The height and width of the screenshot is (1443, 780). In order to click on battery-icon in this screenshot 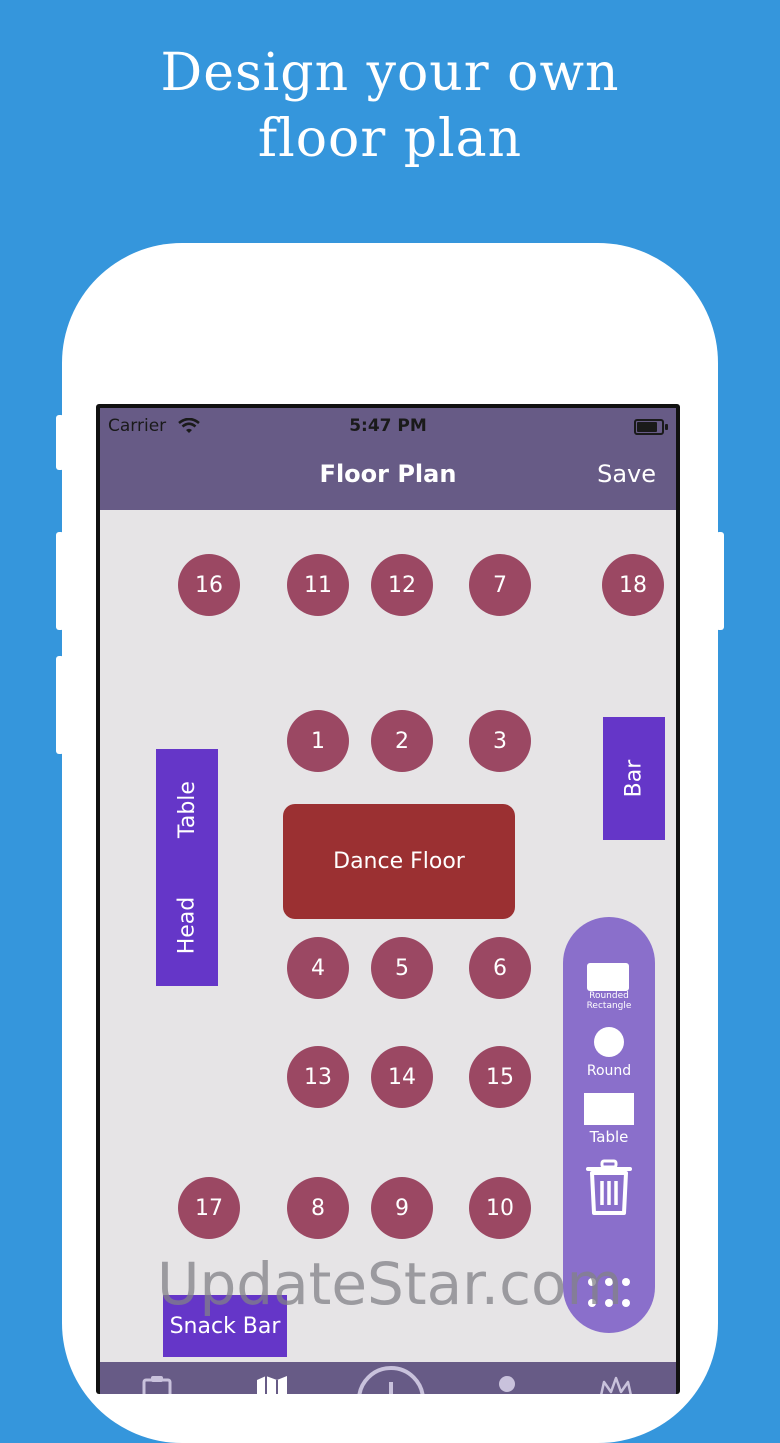, I will do `click(649, 427)`.